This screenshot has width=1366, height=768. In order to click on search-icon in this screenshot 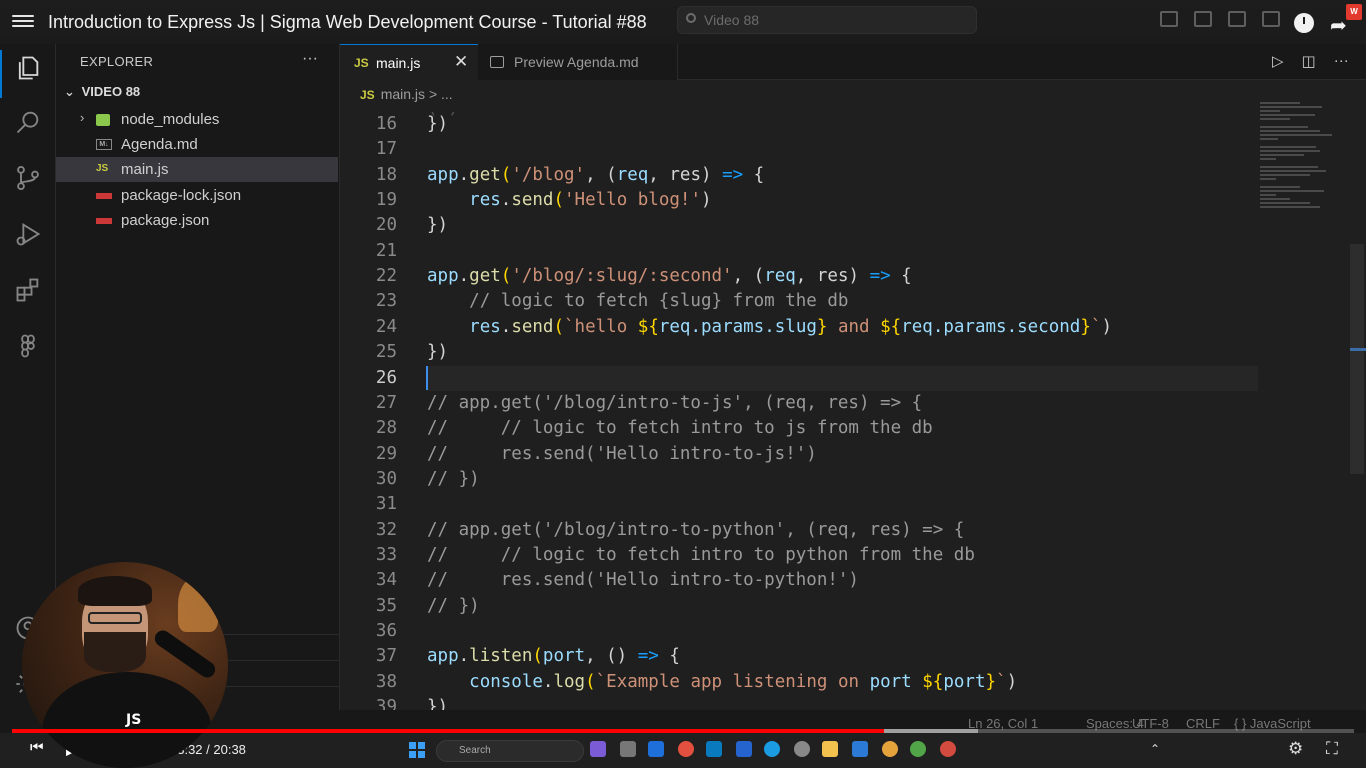, I will do `click(28, 122)`.